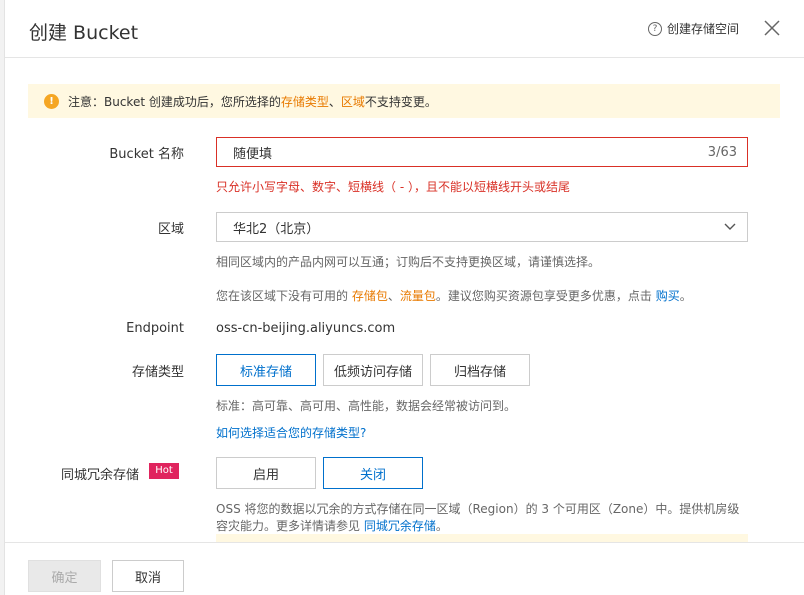  I want to click on region-label: 区域, so click(170, 229).